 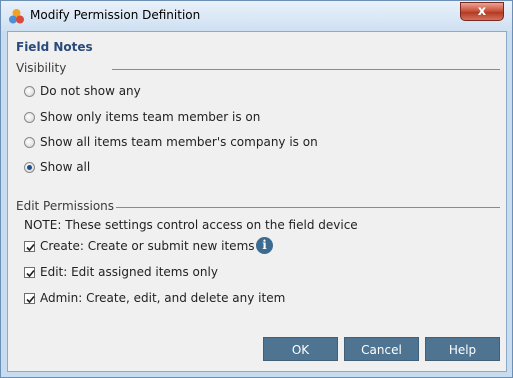 I want to click on radio-button-selected, so click(x=29, y=167).